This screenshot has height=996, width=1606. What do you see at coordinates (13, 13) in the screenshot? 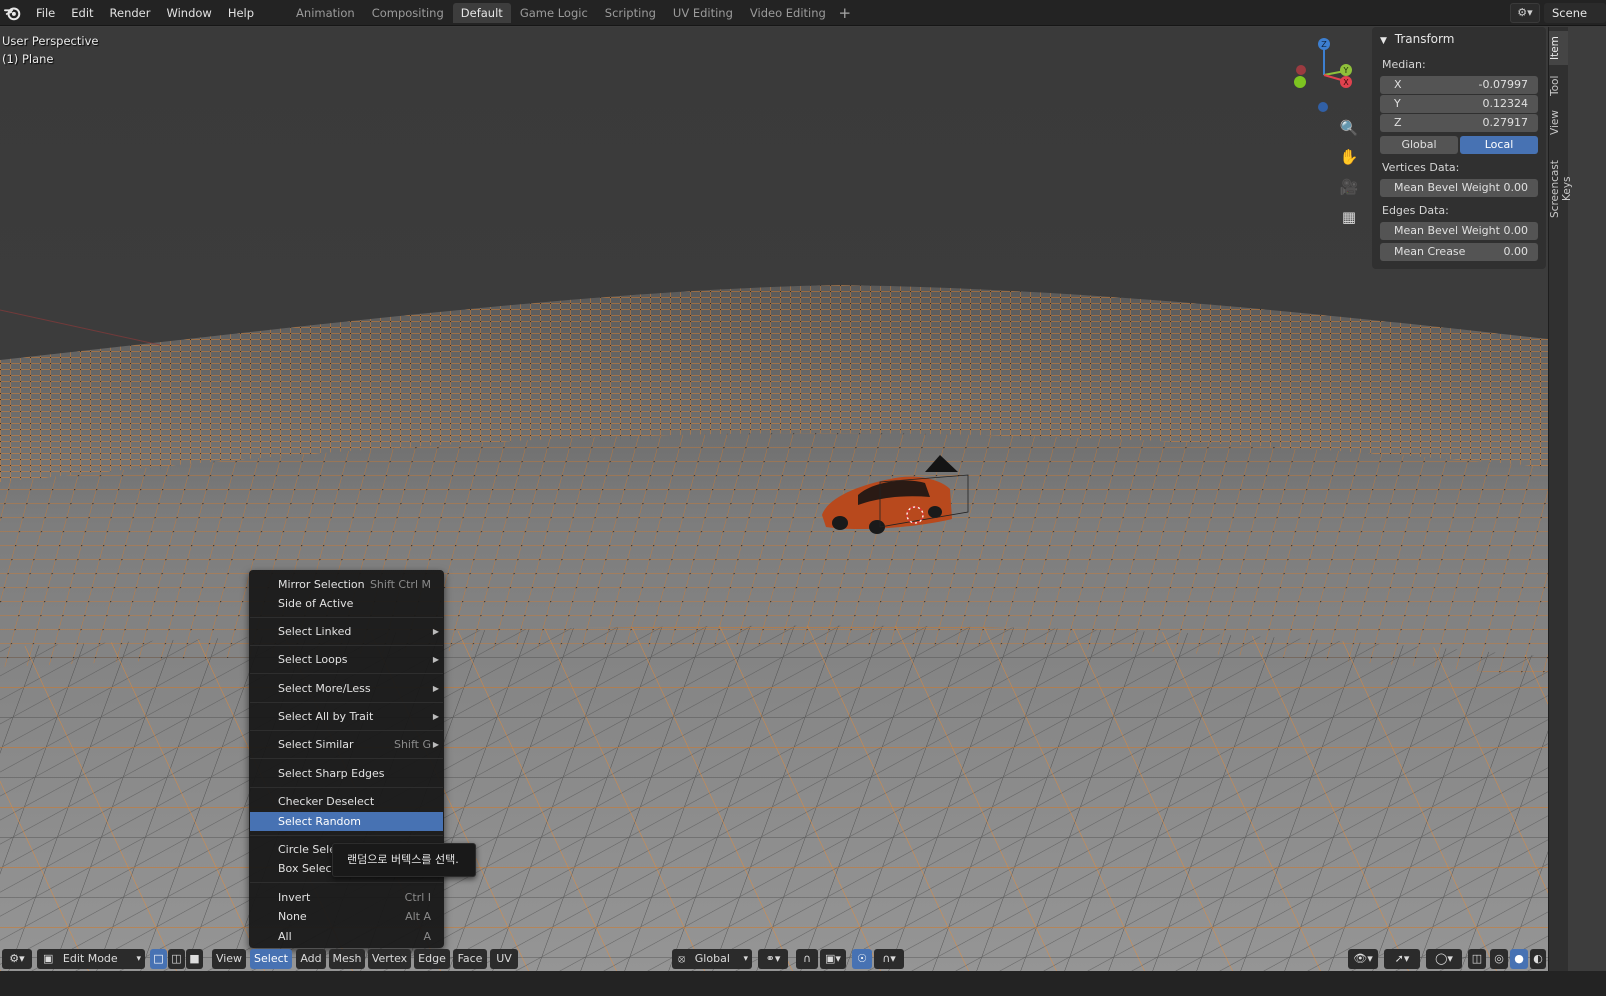
I see `blender-logo-icon` at bounding box center [13, 13].